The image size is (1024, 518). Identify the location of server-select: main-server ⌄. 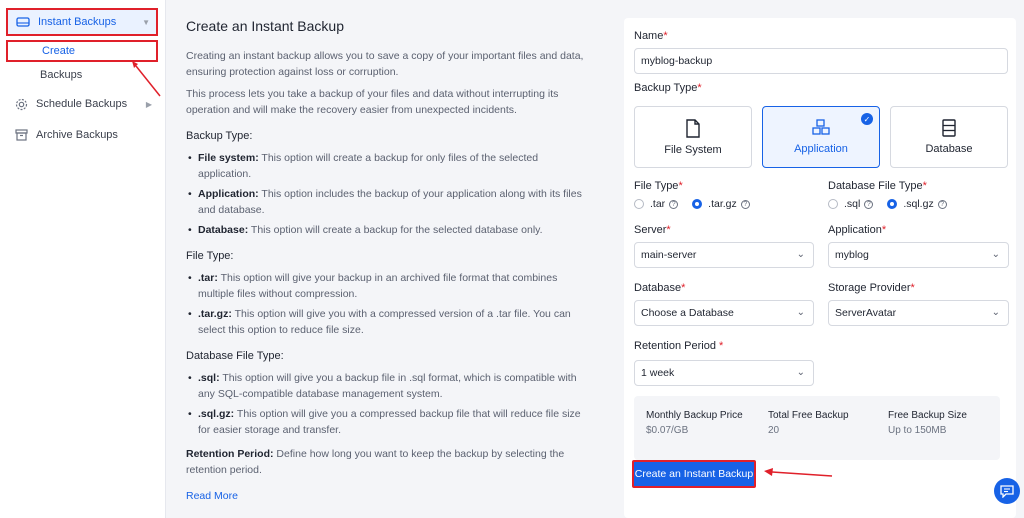
(724, 255).